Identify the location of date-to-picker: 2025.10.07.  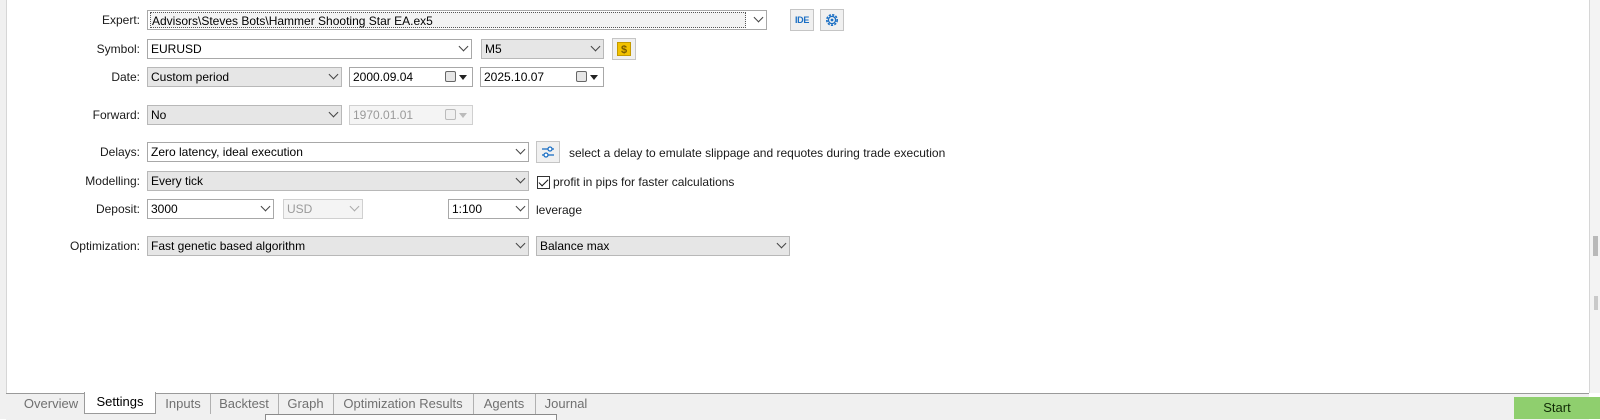
(542, 77).